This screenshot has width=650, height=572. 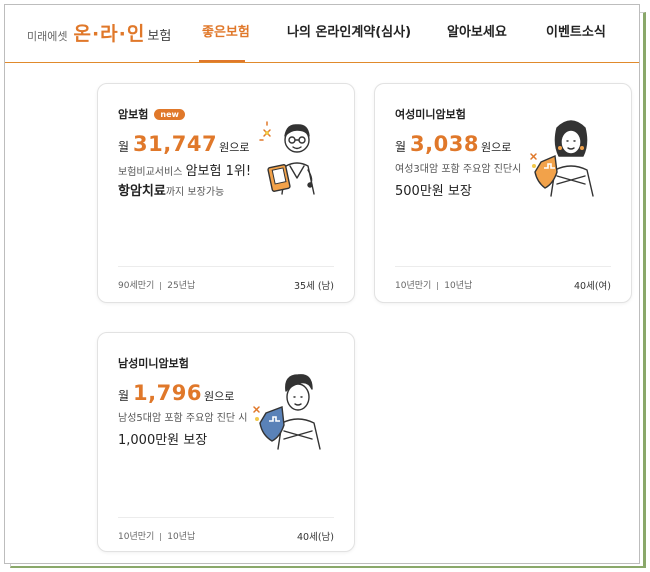 What do you see at coordinates (175, 144) in the screenshot?
I see `monthly-price: 31,747` at bounding box center [175, 144].